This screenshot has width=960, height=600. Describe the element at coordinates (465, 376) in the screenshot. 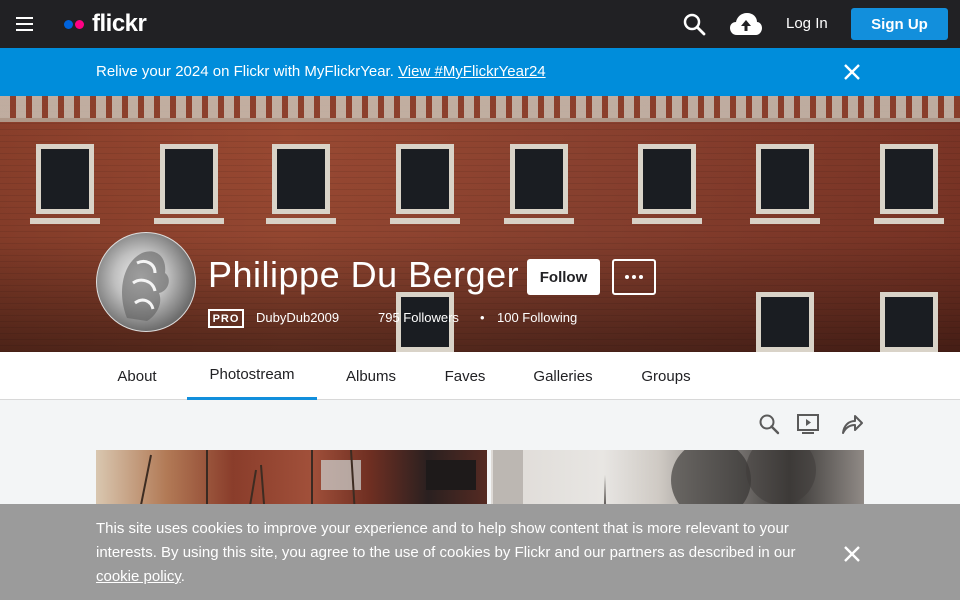

I see `tab-faves: Faves` at that location.